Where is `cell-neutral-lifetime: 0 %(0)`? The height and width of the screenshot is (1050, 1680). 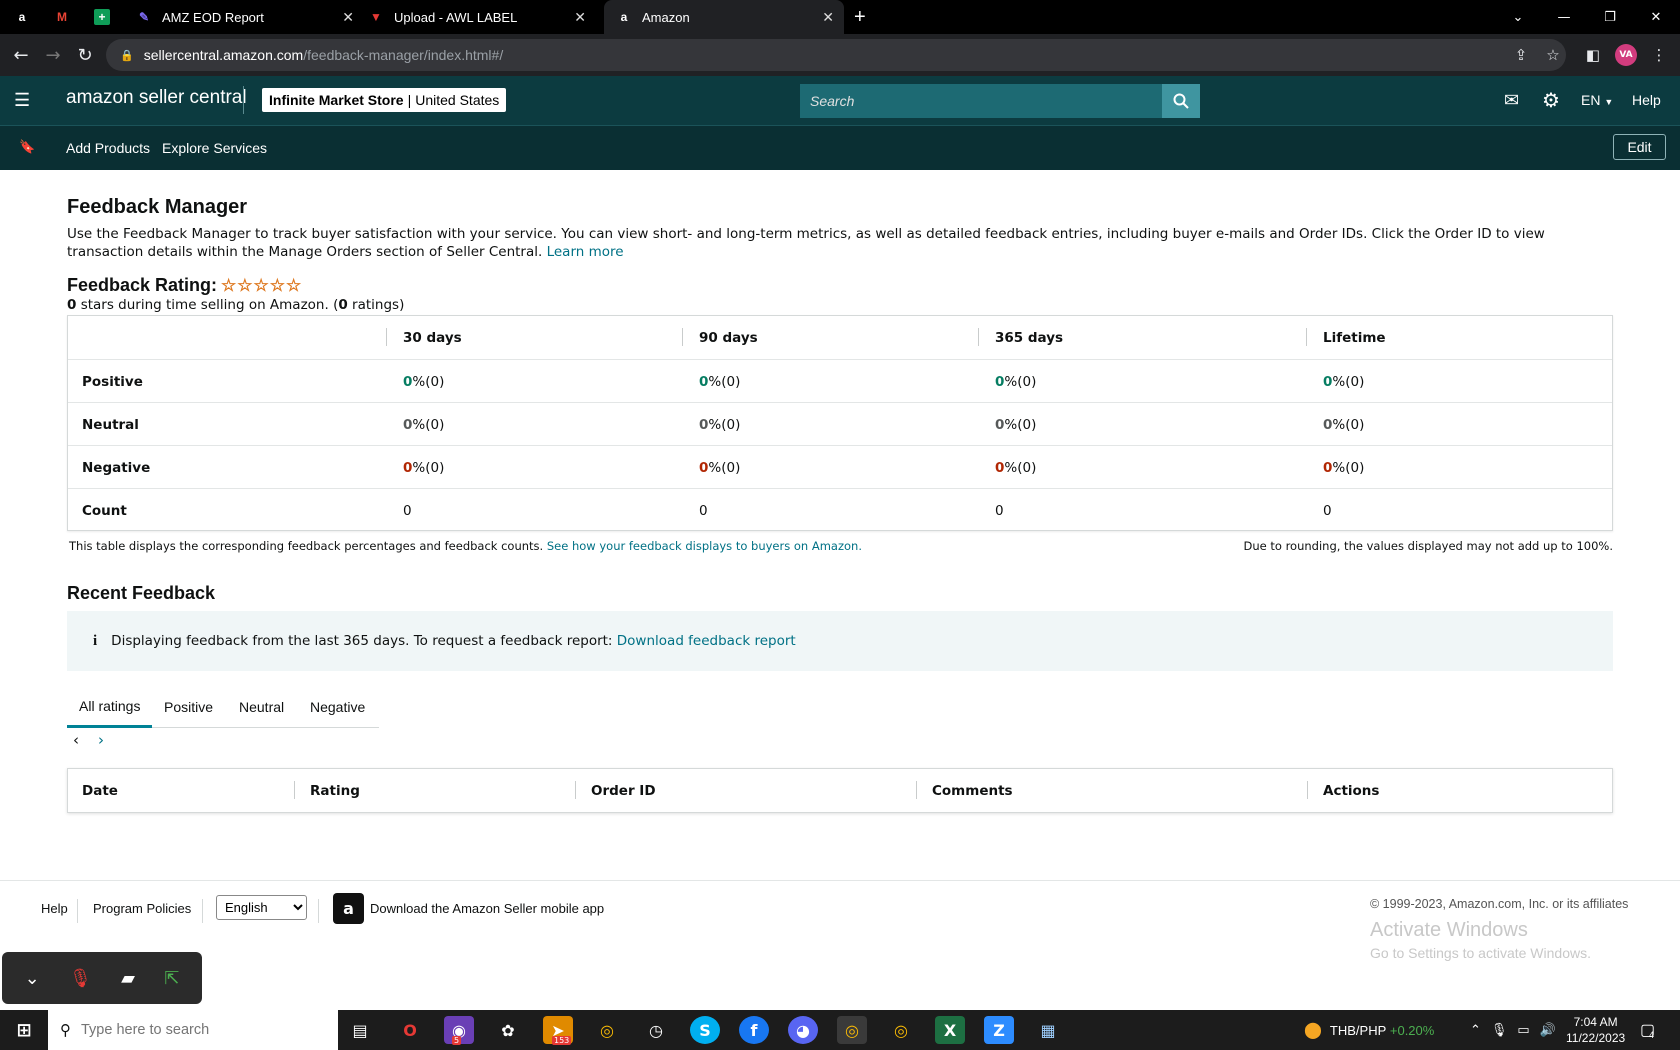 cell-neutral-lifetime: 0 %(0) is located at coordinates (1343, 424).